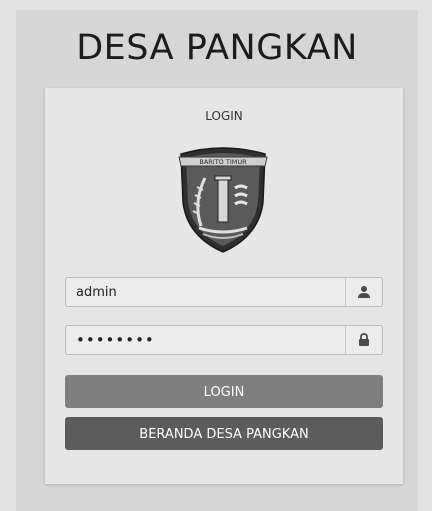  Describe the element at coordinates (223, 162) in the screenshot. I see `svg-text: BARITO TIMUR` at that location.